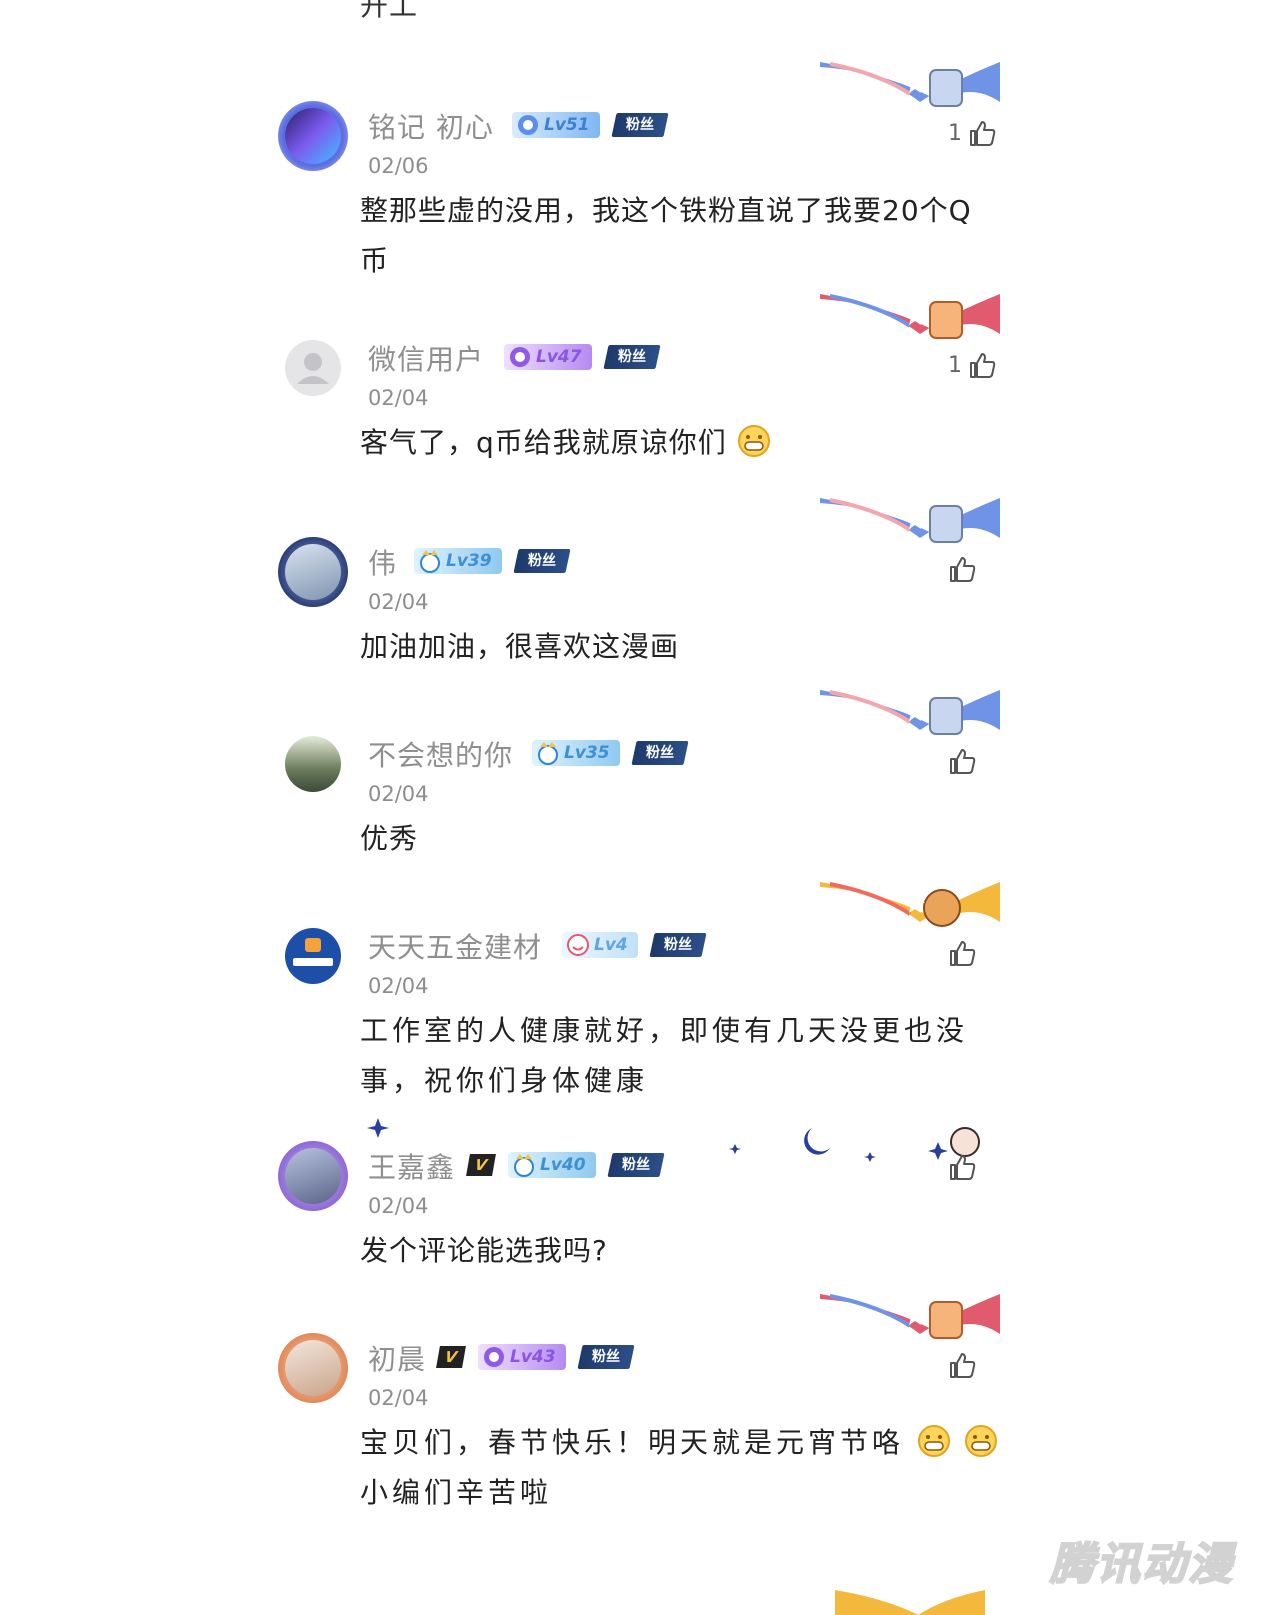 The width and height of the screenshot is (1280, 1615). What do you see at coordinates (522, 1357) in the screenshot?
I see `level-badge: Lv43` at bounding box center [522, 1357].